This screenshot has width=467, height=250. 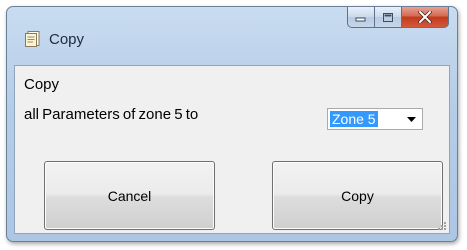 I want to click on maximize-button, so click(x=388, y=17).